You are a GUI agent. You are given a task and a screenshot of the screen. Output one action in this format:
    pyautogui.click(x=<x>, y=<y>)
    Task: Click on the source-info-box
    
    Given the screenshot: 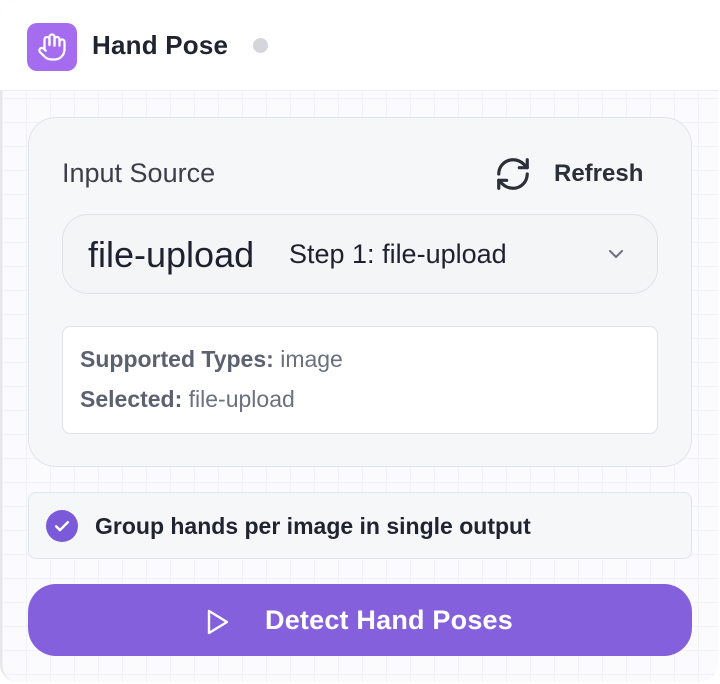 What is the action you would take?
    pyautogui.click(x=360, y=380)
    